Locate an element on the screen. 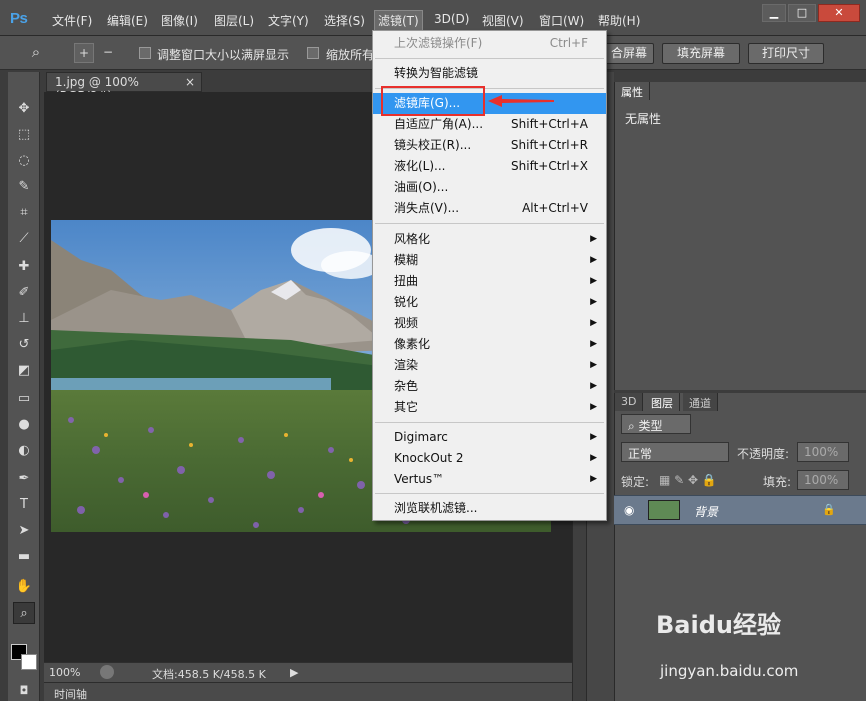  menu-view: 视图(V) is located at coordinates (503, 20).